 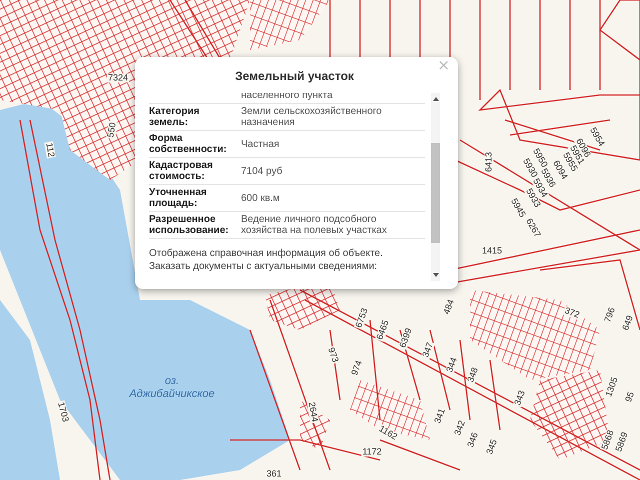 I want to click on field-value: Частная, so click(x=260, y=144).